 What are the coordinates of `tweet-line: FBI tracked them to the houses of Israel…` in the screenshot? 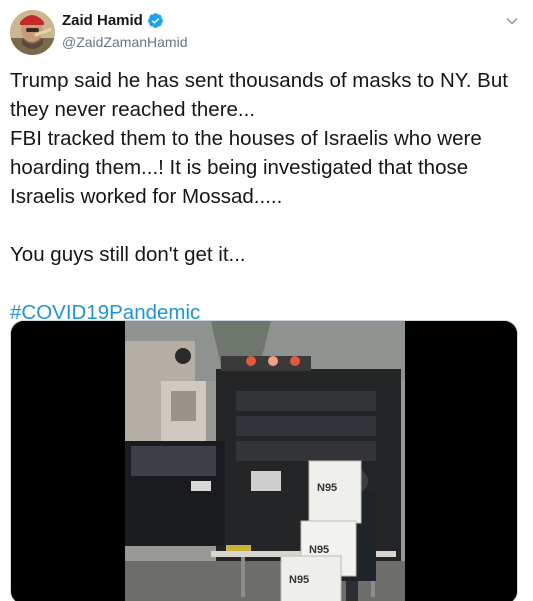 It's located at (246, 138).